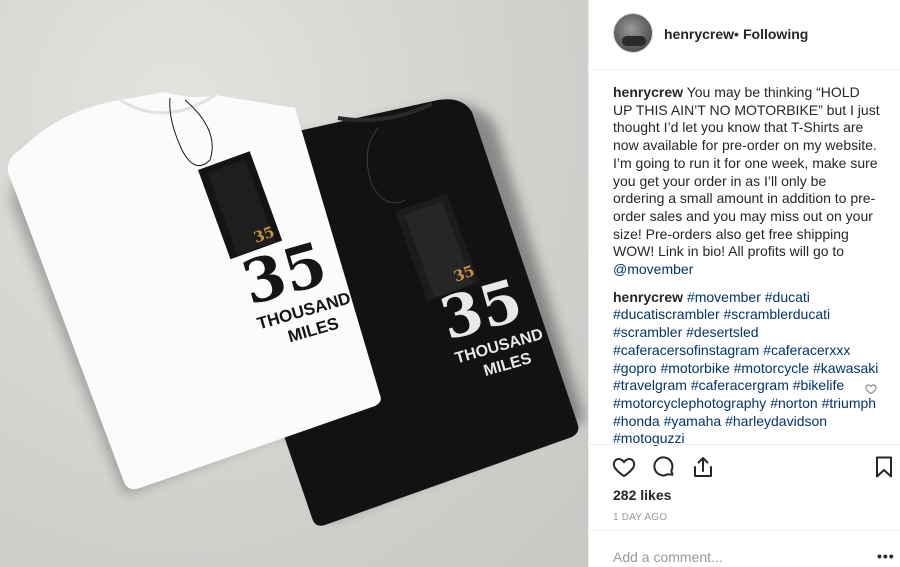 This screenshot has height=567, width=900. What do you see at coordinates (653, 269) in the screenshot?
I see `caption-mention-link: @movember` at bounding box center [653, 269].